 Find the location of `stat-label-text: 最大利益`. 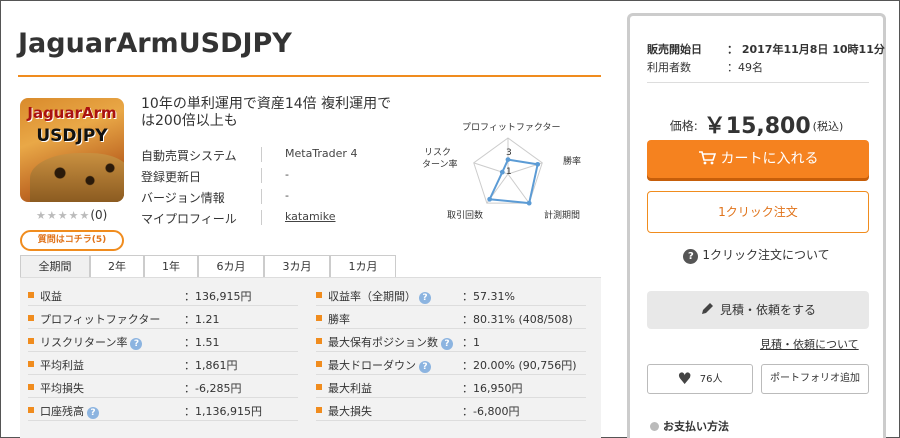

stat-label-text: 最大利益 is located at coordinates (350, 388).